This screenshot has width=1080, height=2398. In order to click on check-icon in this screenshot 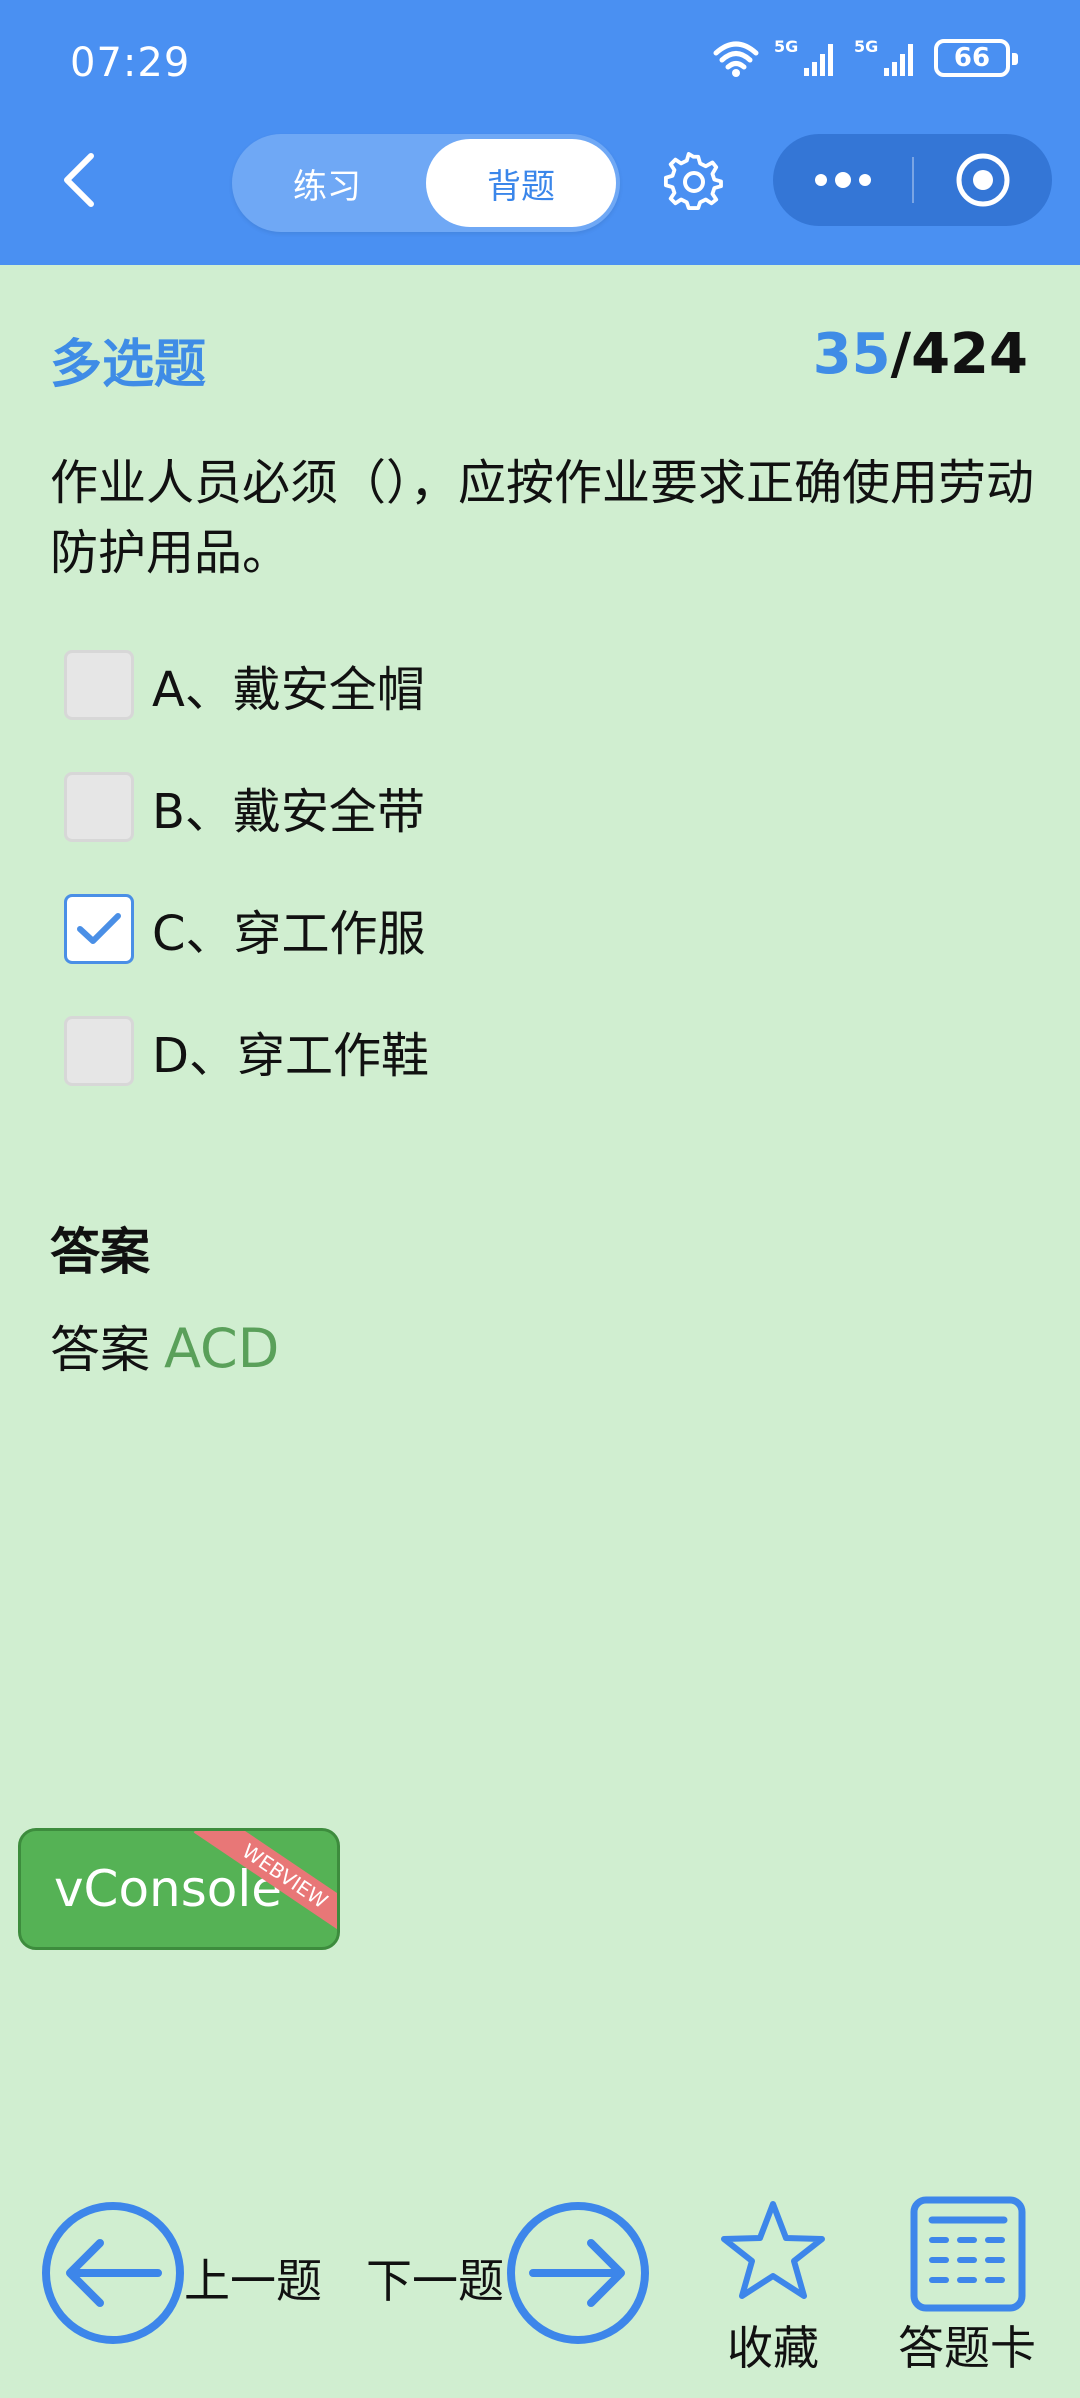, I will do `click(99, 928)`.